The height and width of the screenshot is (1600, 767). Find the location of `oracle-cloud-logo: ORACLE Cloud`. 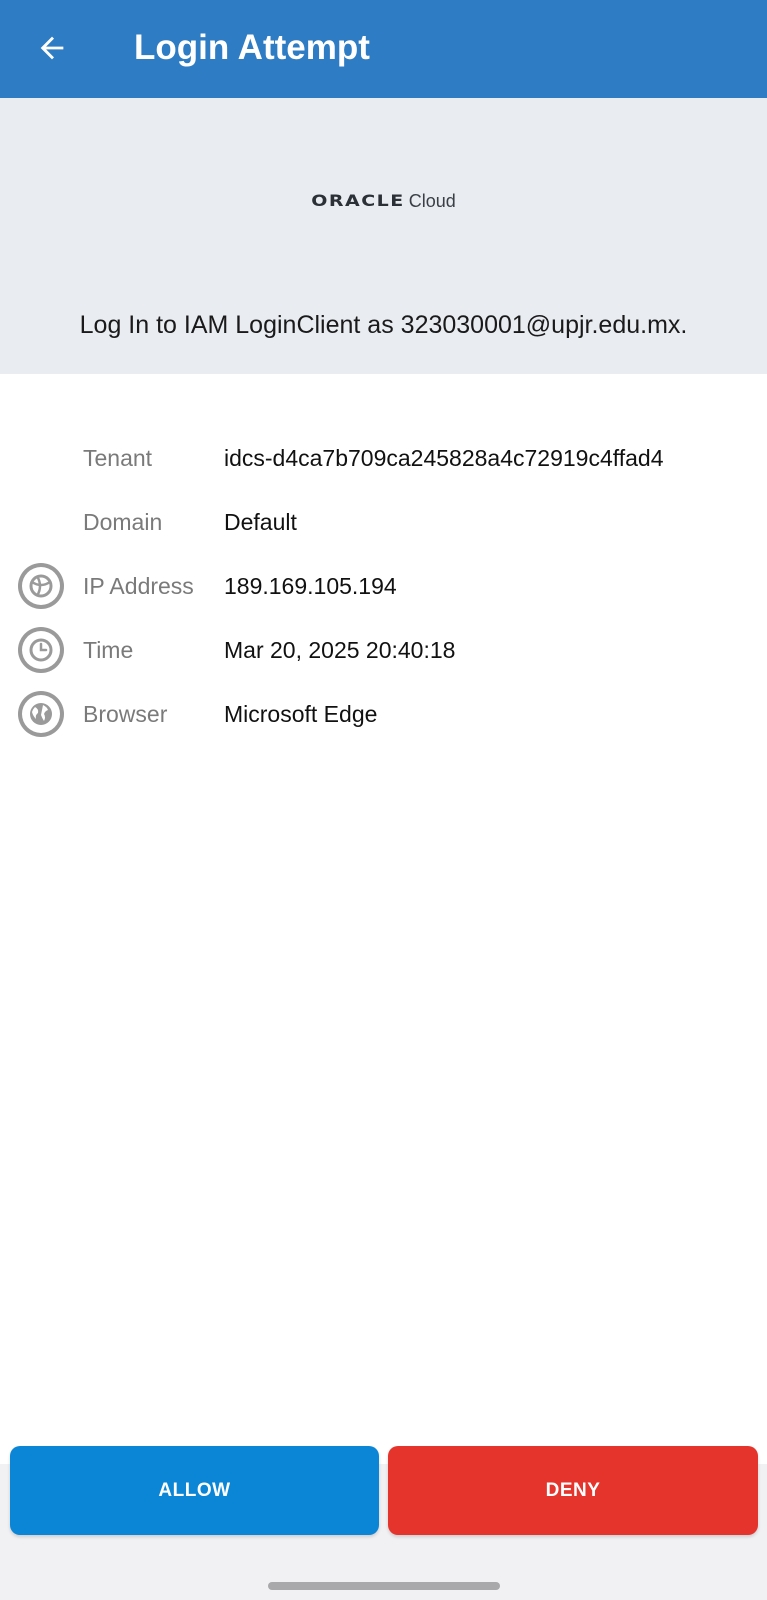

oracle-cloud-logo: ORACLE Cloud is located at coordinates (383, 201).